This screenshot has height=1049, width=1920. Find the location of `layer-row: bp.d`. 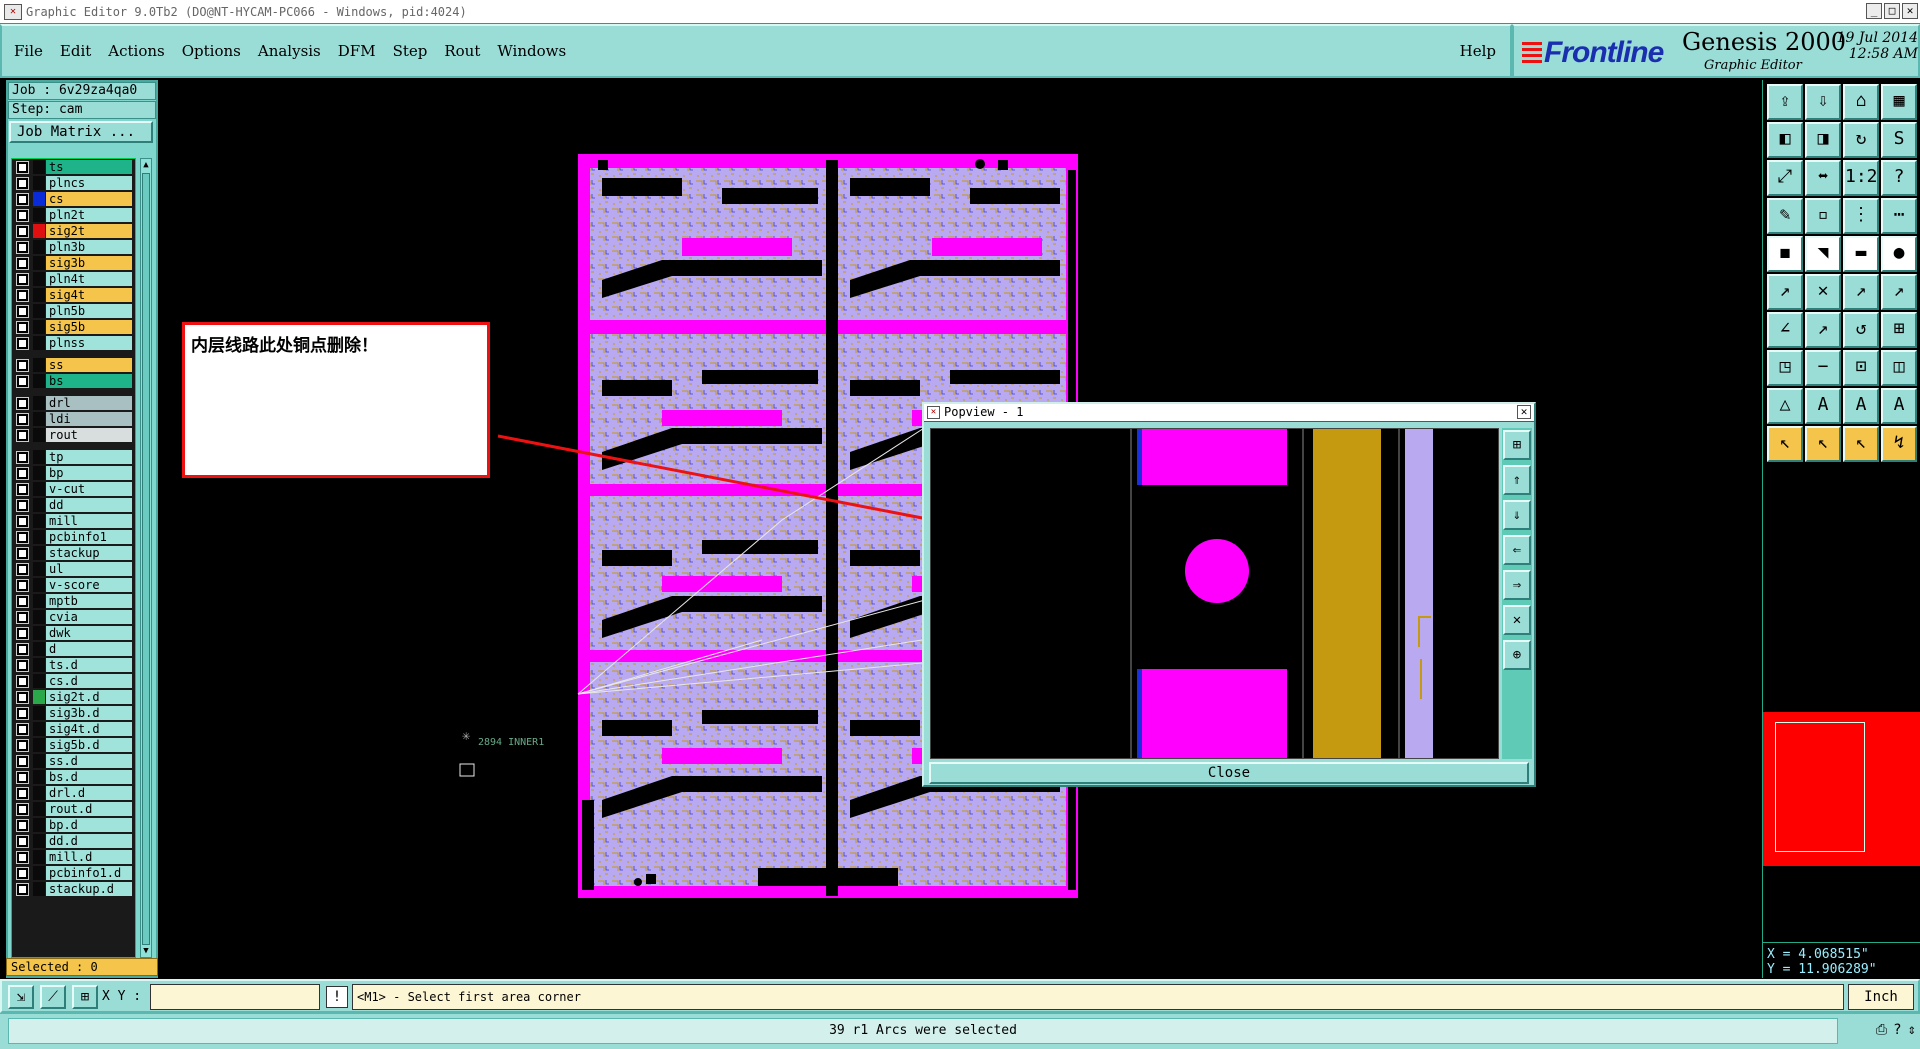

layer-row: bp.d is located at coordinates (73, 825).